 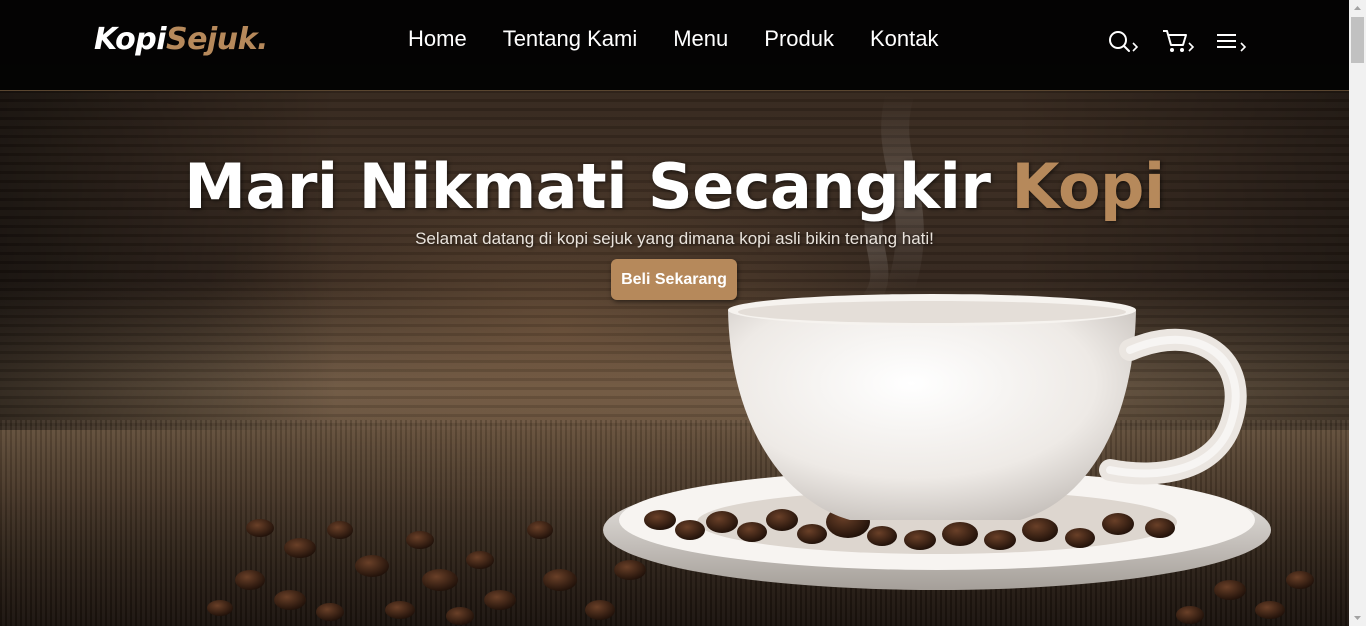 I want to click on nav-link-kontak: Kontak, so click(x=904, y=39).